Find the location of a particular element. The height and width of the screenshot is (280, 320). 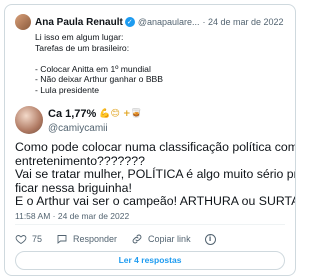

author-name-emoji: 💪😊 +🥃 is located at coordinates (120, 114).